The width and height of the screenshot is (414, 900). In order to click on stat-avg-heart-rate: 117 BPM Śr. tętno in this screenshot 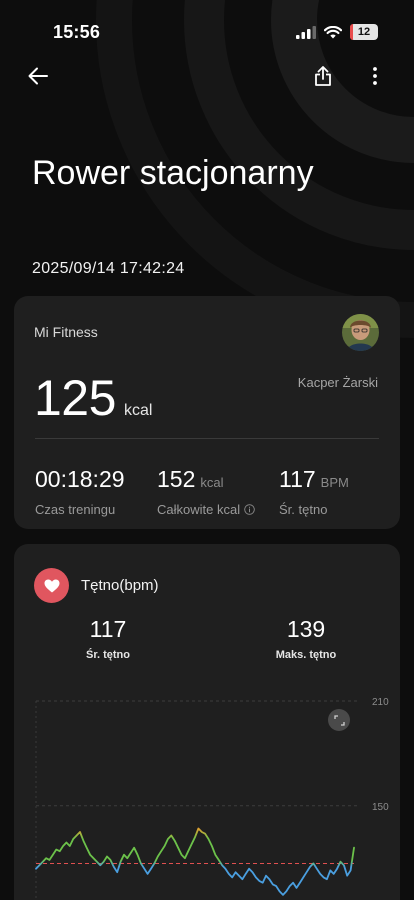, I will do `click(314, 491)`.